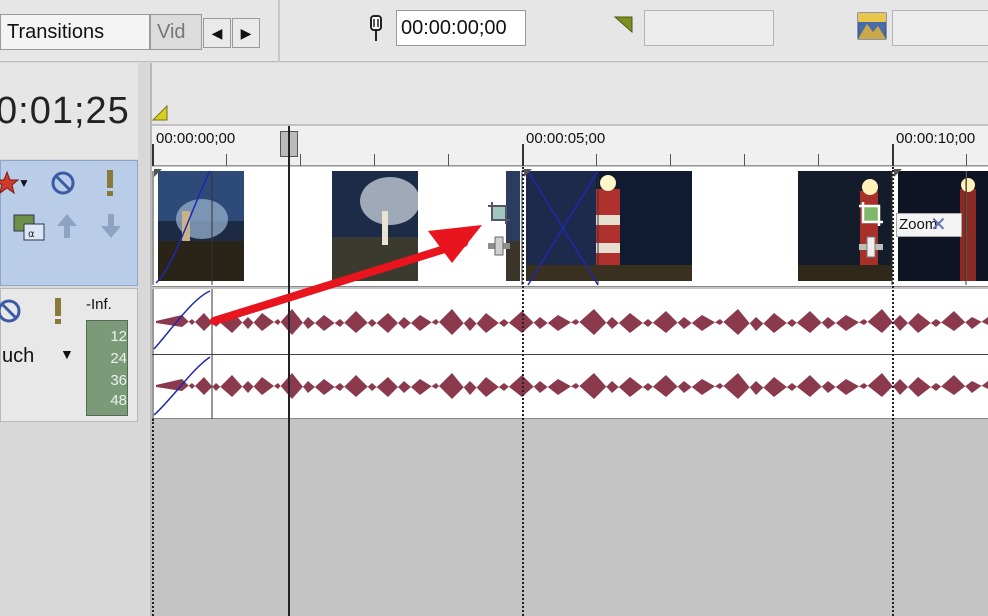  I want to click on region-time-field, so click(709, 28).